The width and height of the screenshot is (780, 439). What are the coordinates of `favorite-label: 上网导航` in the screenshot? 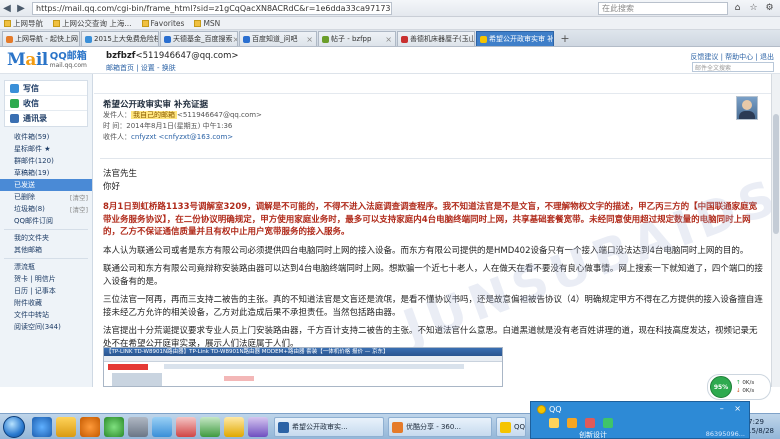 It's located at (28, 23).